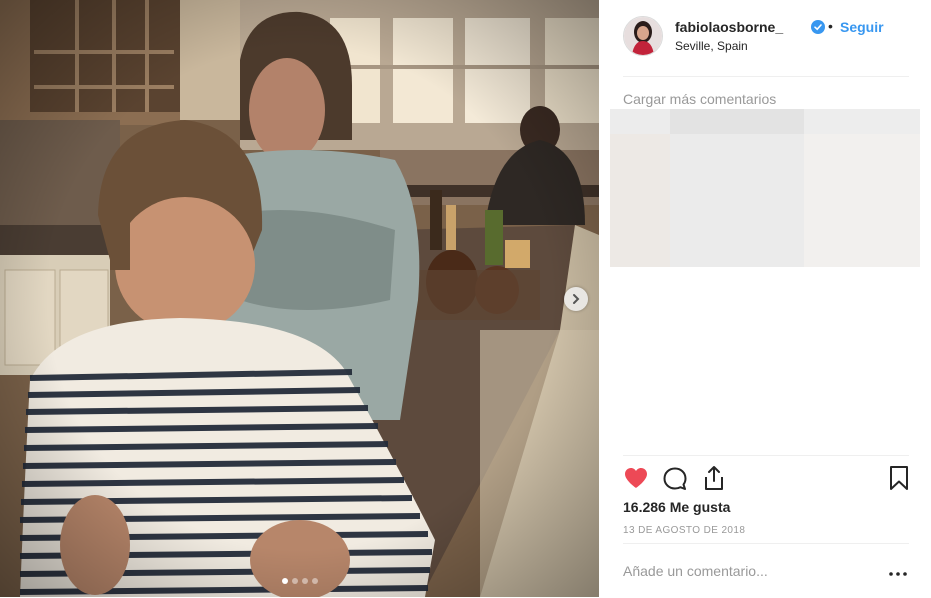 This screenshot has height=598, width=931. Describe the element at coordinates (684, 530) in the screenshot. I see `post-date: 13 DE AGOSTO DE 2018` at that location.